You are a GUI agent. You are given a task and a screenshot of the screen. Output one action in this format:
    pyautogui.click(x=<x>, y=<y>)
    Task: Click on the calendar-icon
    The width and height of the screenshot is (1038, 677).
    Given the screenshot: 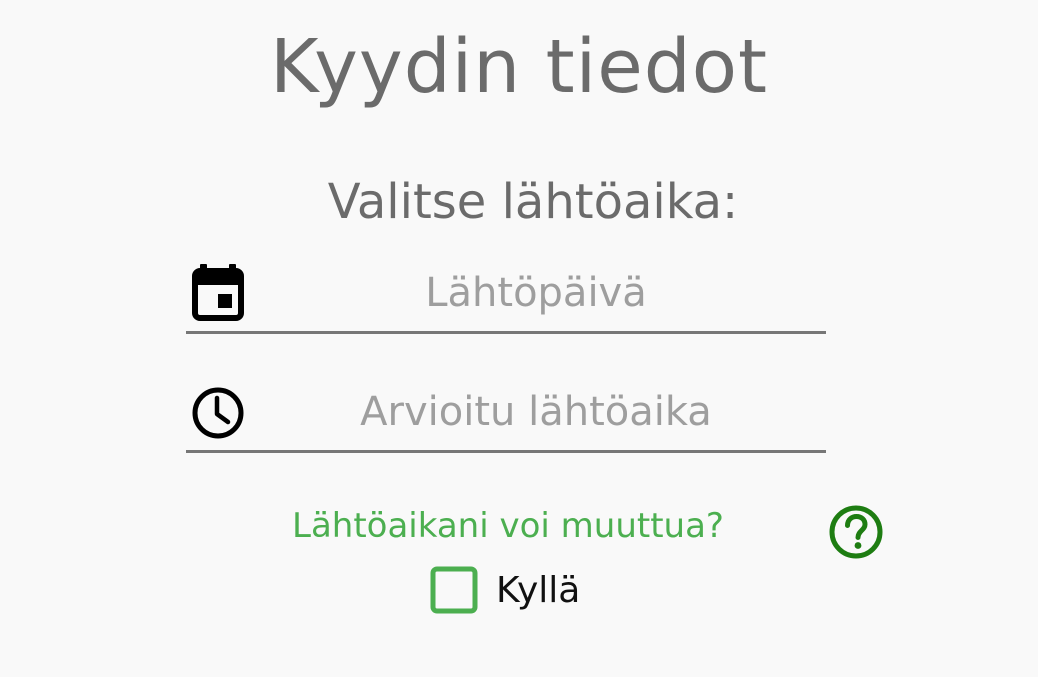 What is the action you would take?
    pyautogui.click(x=218, y=292)
    